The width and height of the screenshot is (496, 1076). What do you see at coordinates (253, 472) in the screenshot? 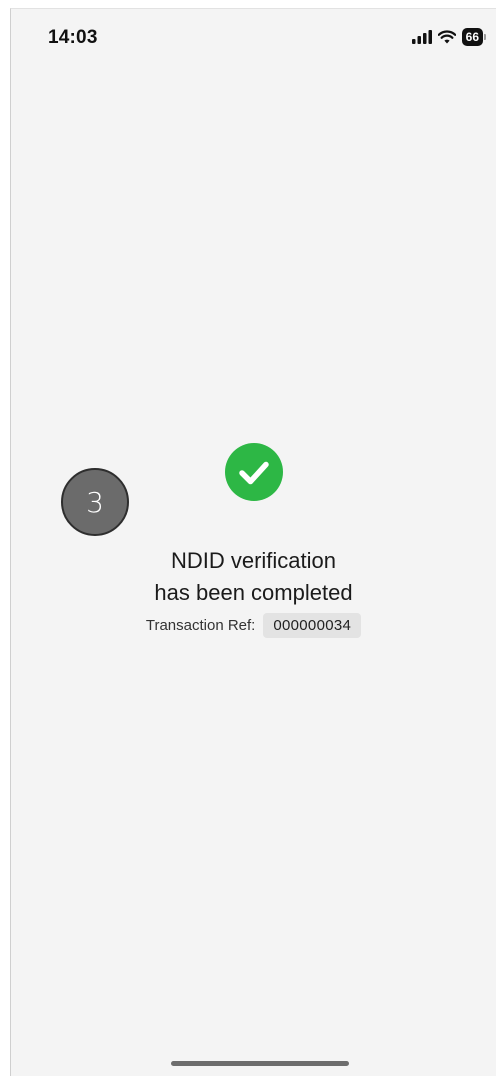
I see `check-circle-icon` at bounding box center [253, 472].